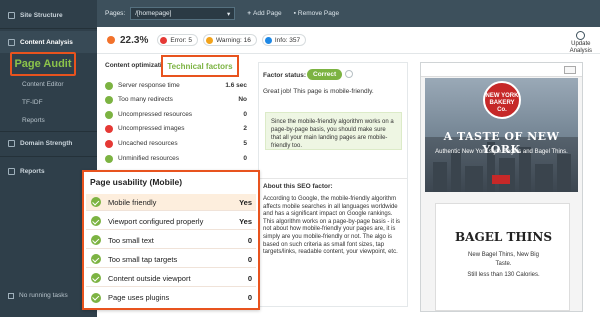 The image size is (600, 317). I want to click on task-status: No running tasks, so click(38, 295).